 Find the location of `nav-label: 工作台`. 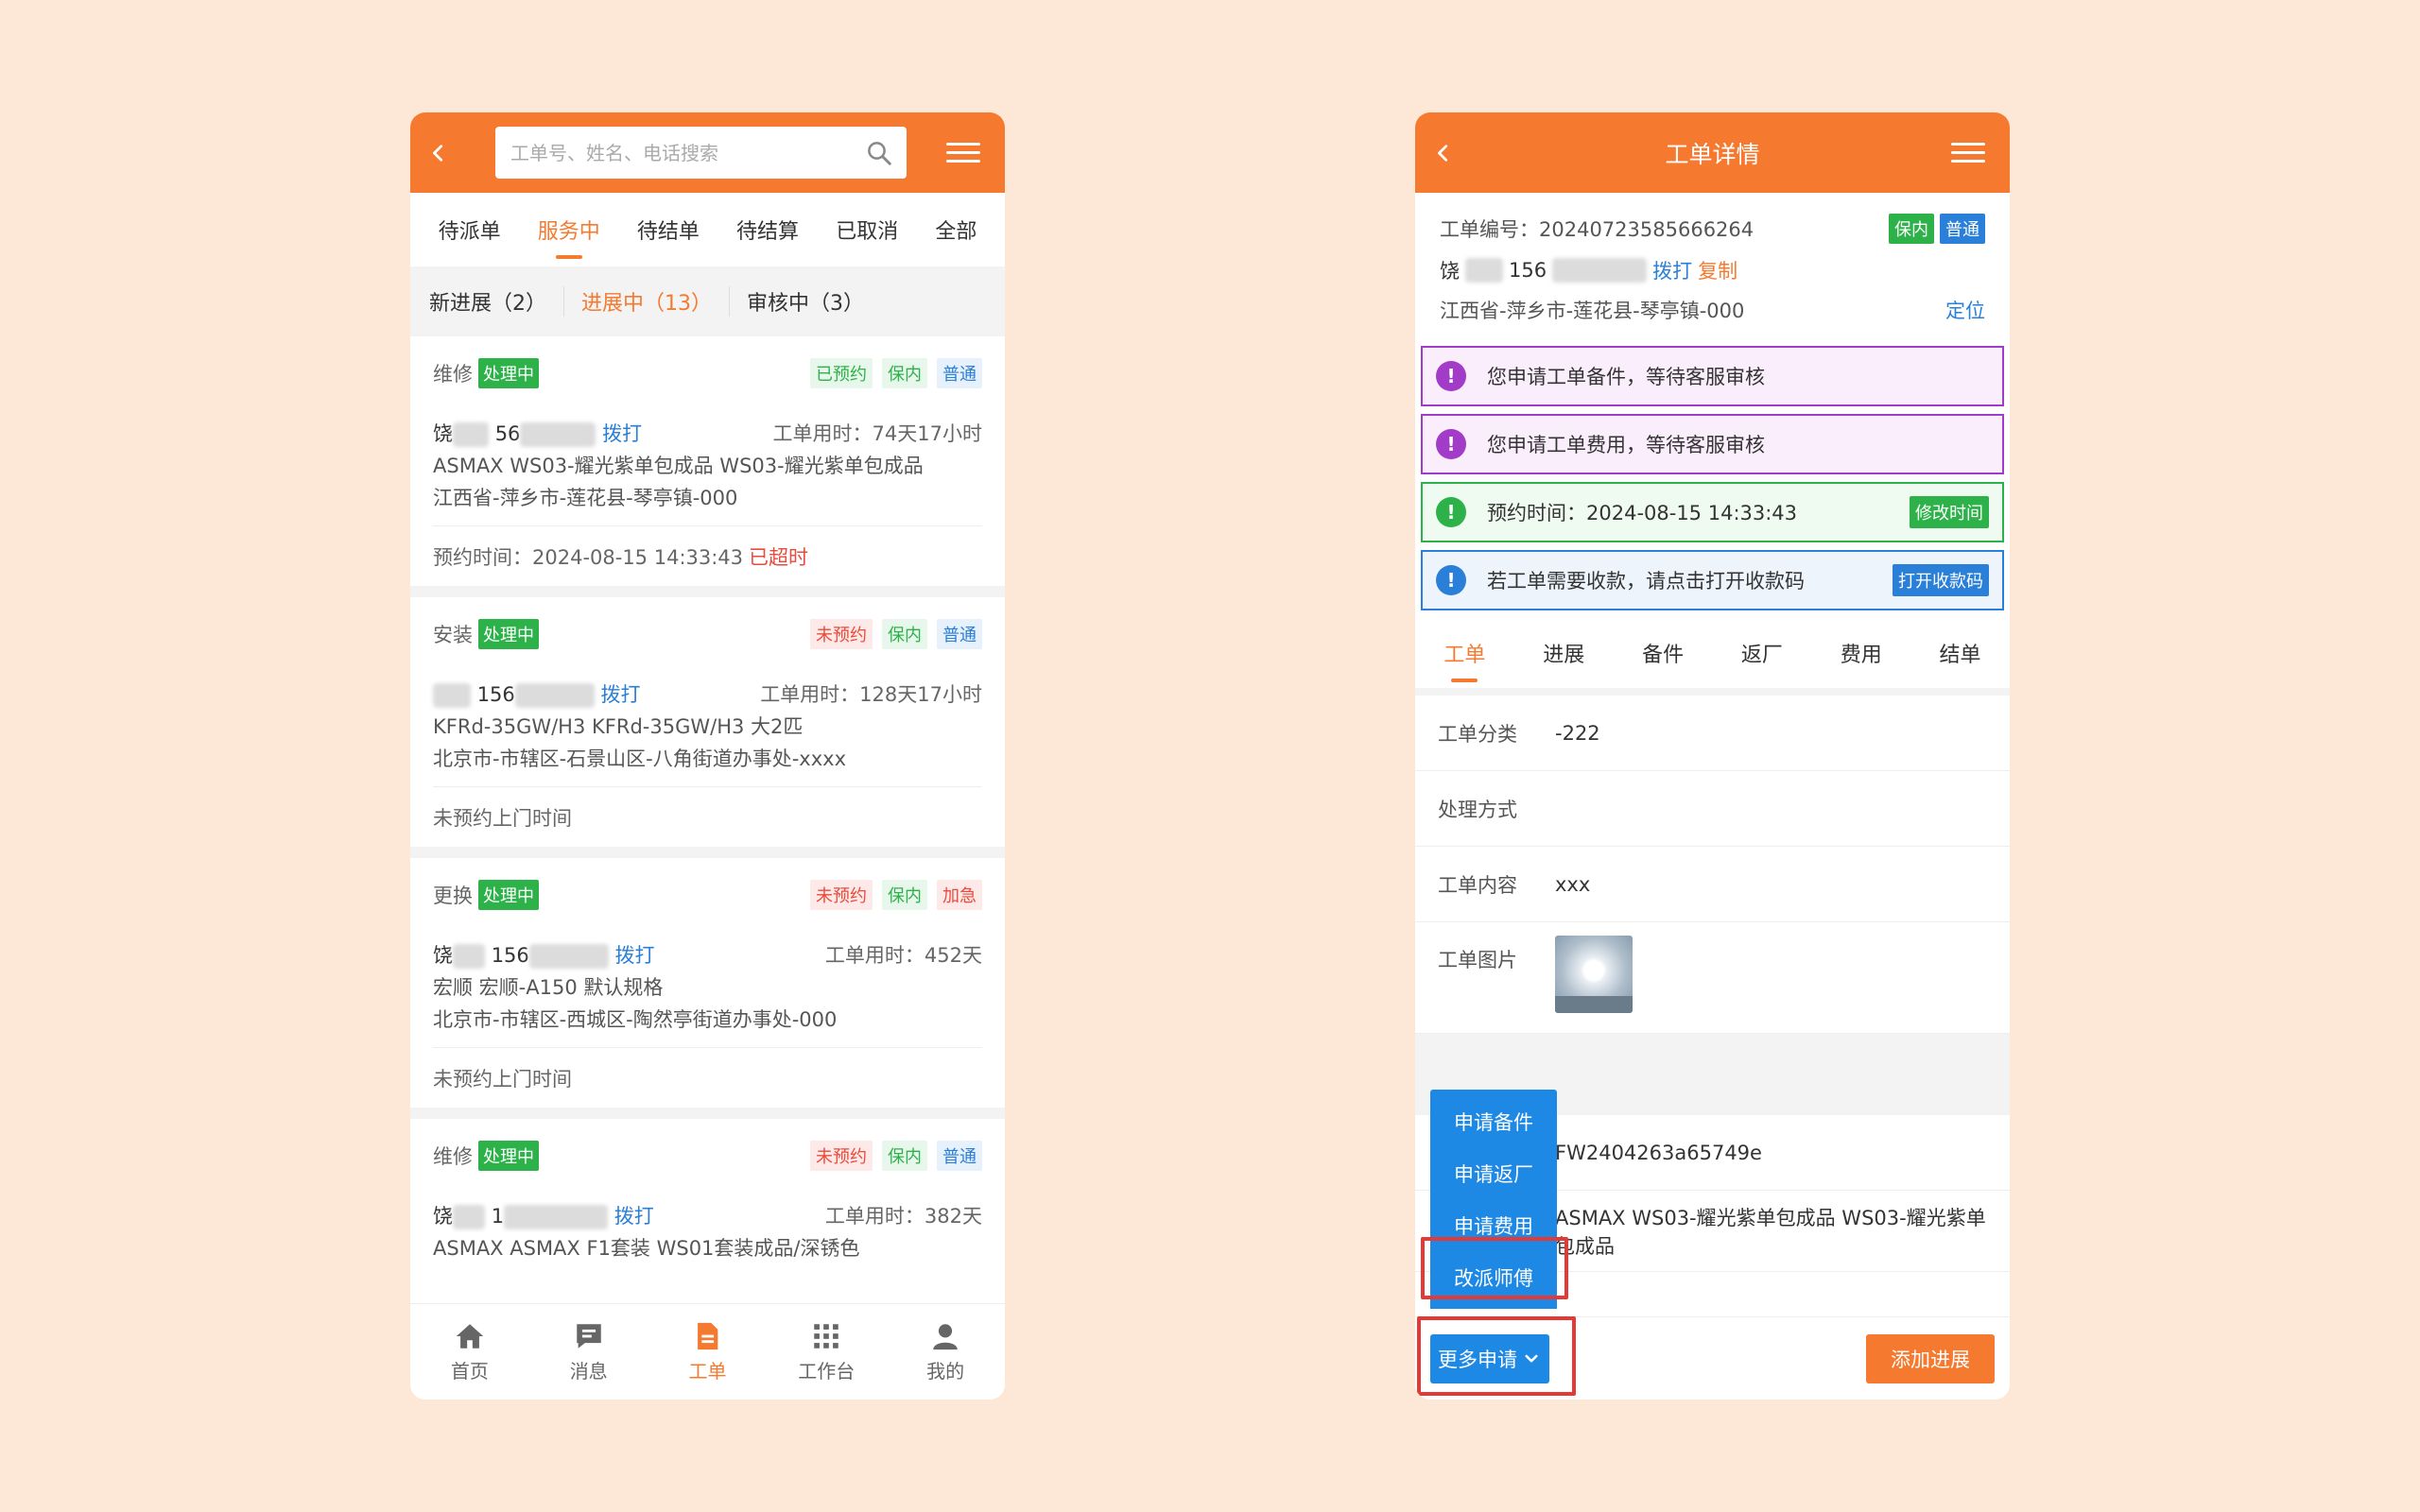

nav-label: 工作台 is located at coordinates (827, 1371).